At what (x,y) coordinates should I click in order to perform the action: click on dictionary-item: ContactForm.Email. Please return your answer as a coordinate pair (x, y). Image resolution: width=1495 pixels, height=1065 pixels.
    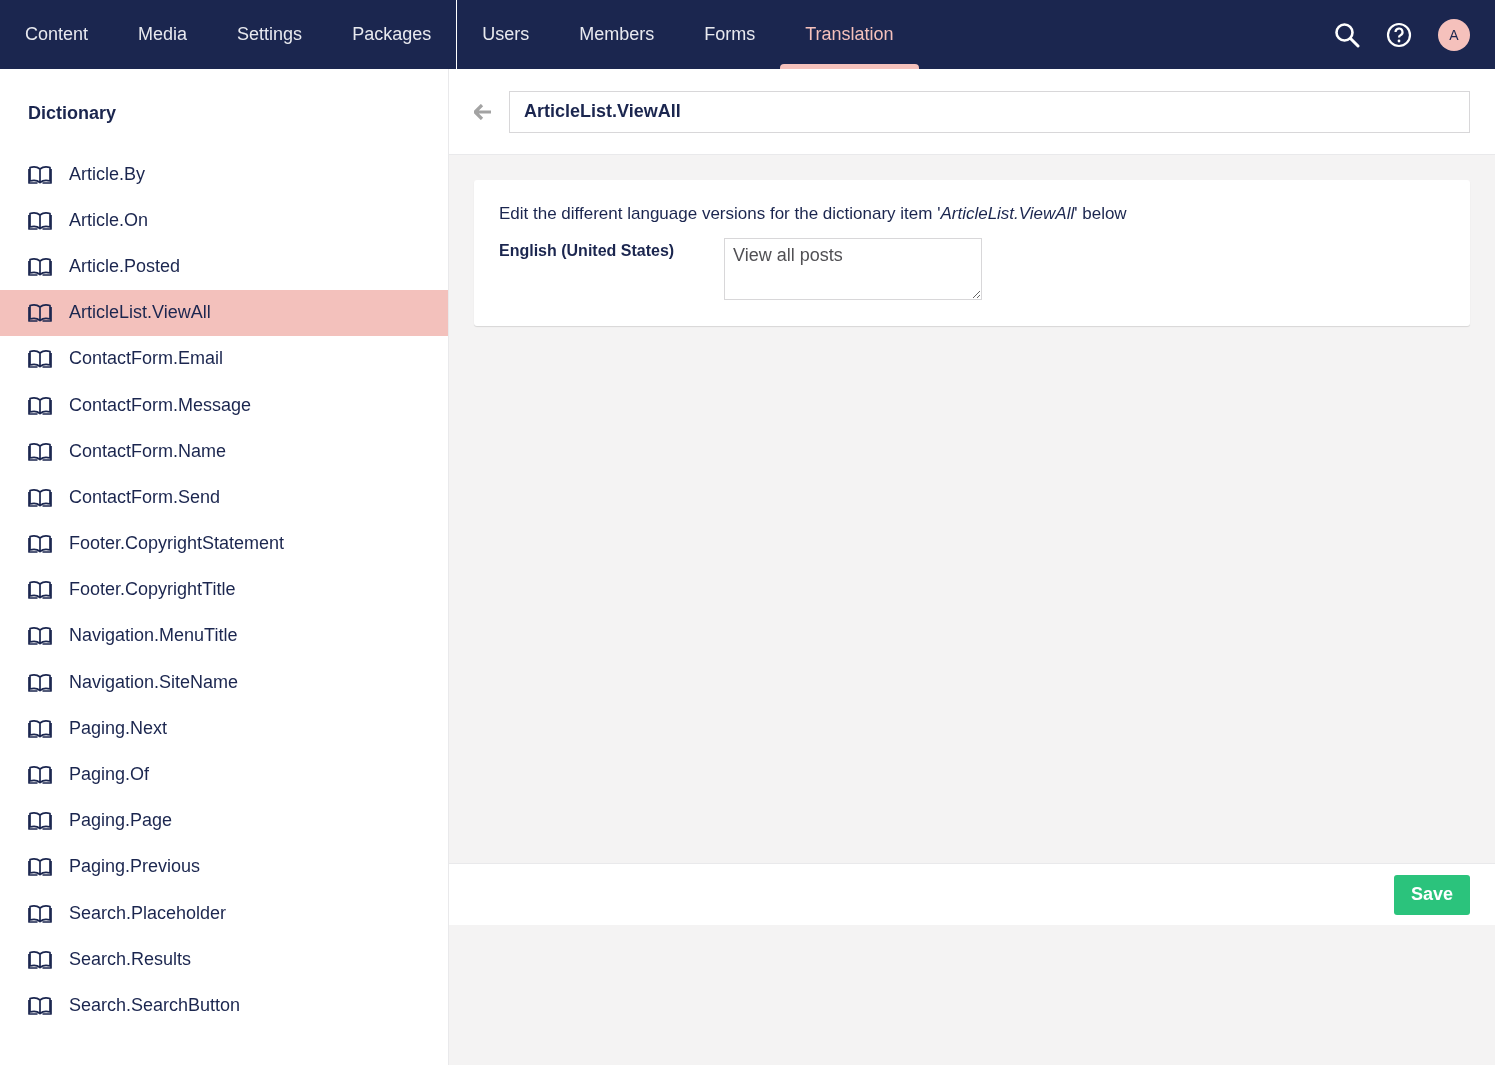
    Looking at the image, I should click on (224, 358).